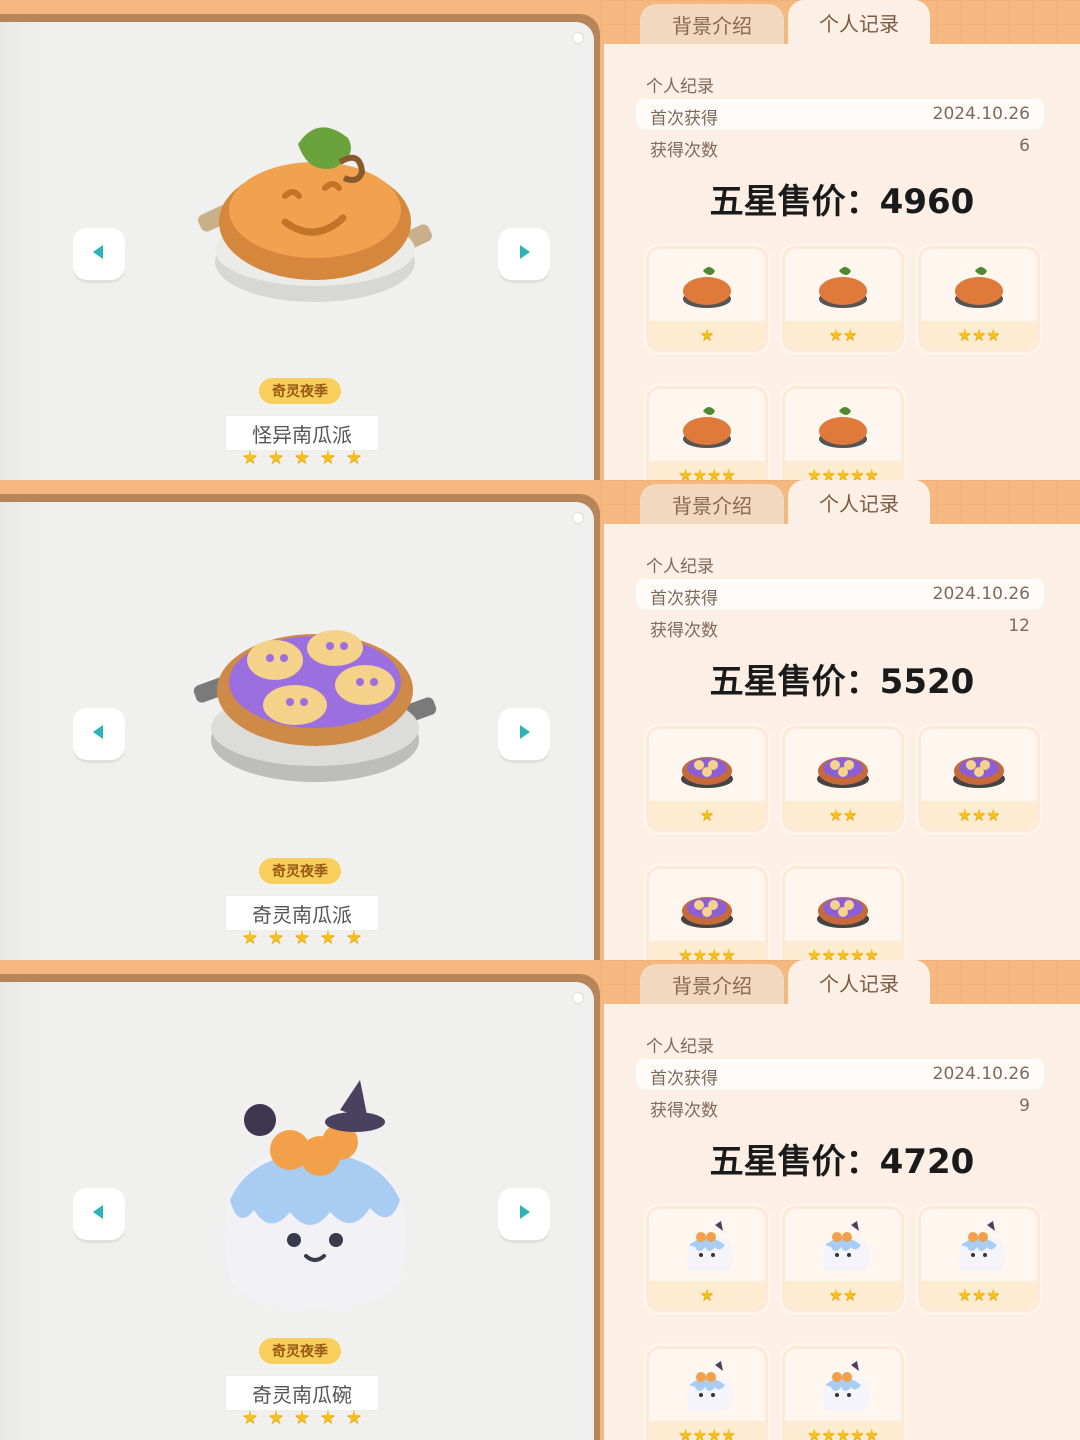 Image resolution: width=1080 pixels, height=1440 pixels. Describe the element at coordinates (840, 146) in the screenshot. I see `times-obtained-row: 获得次数 6` at that location.